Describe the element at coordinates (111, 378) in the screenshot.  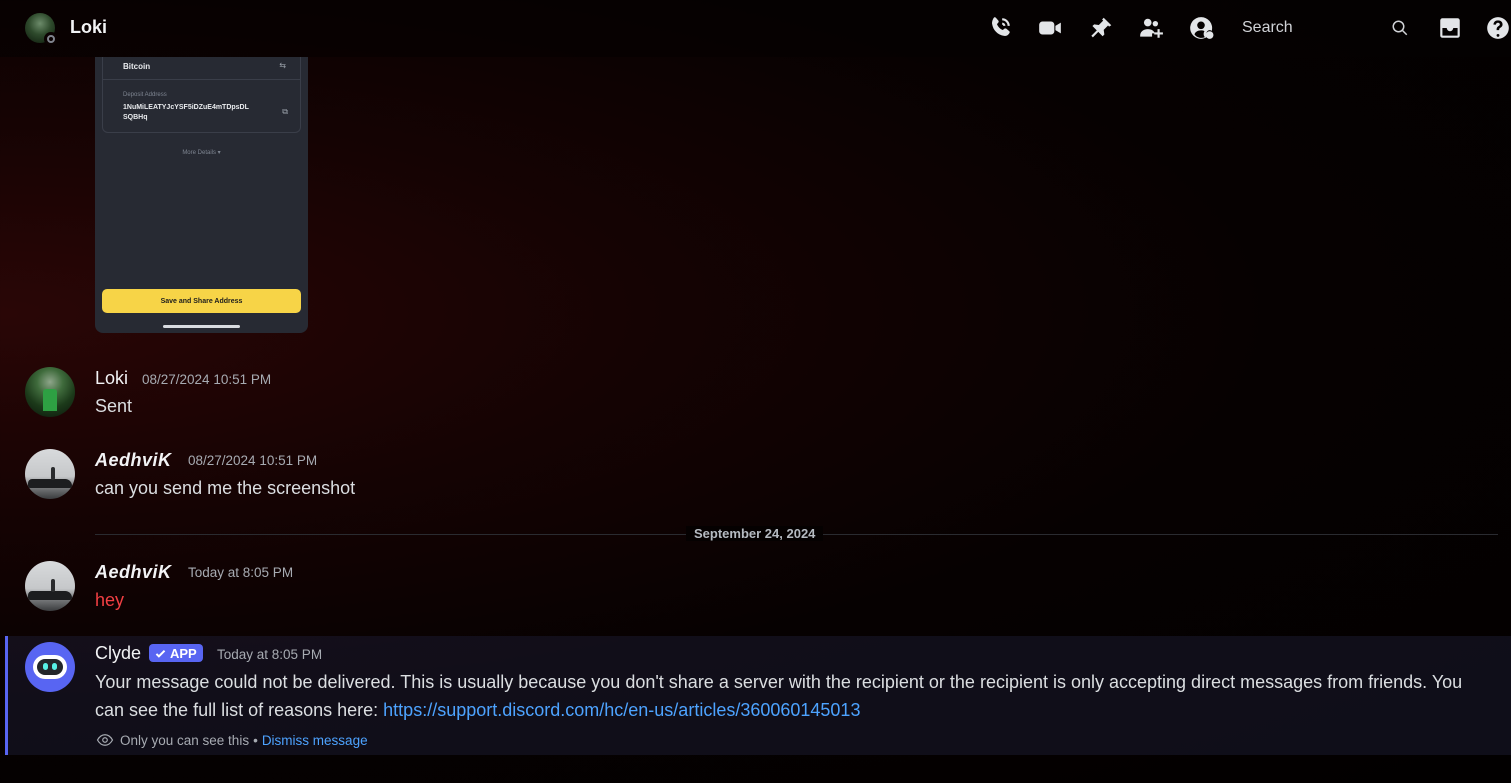
I see `message-author: Loki` at that location.